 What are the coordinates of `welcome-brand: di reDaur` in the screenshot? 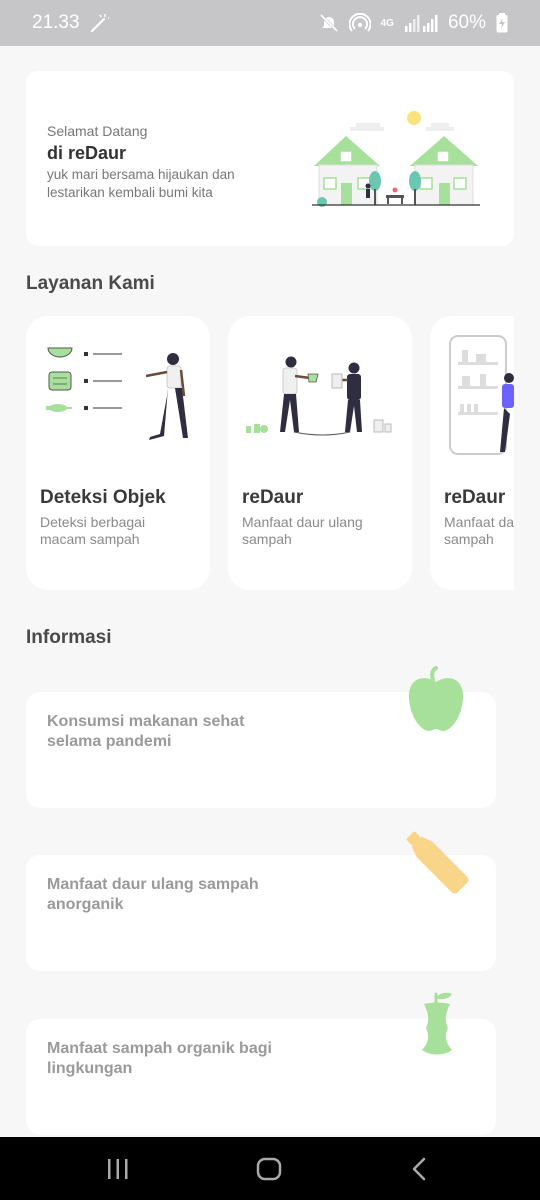 It's located at (87, 153).